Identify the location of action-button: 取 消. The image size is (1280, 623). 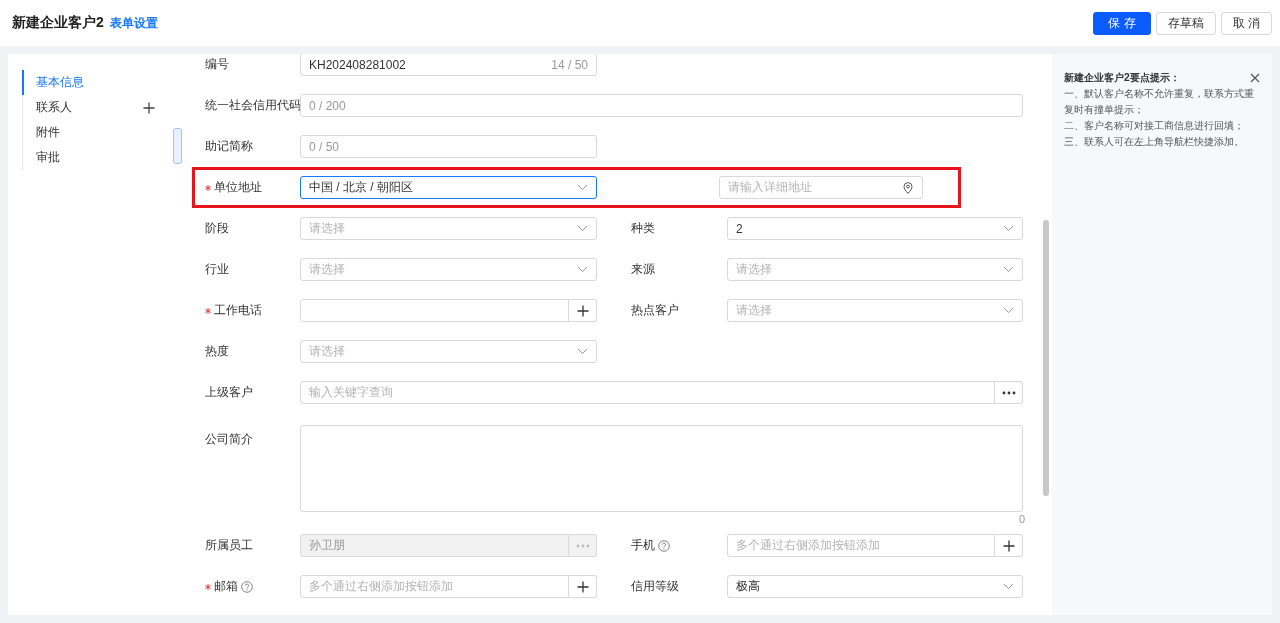
(1246, 23).